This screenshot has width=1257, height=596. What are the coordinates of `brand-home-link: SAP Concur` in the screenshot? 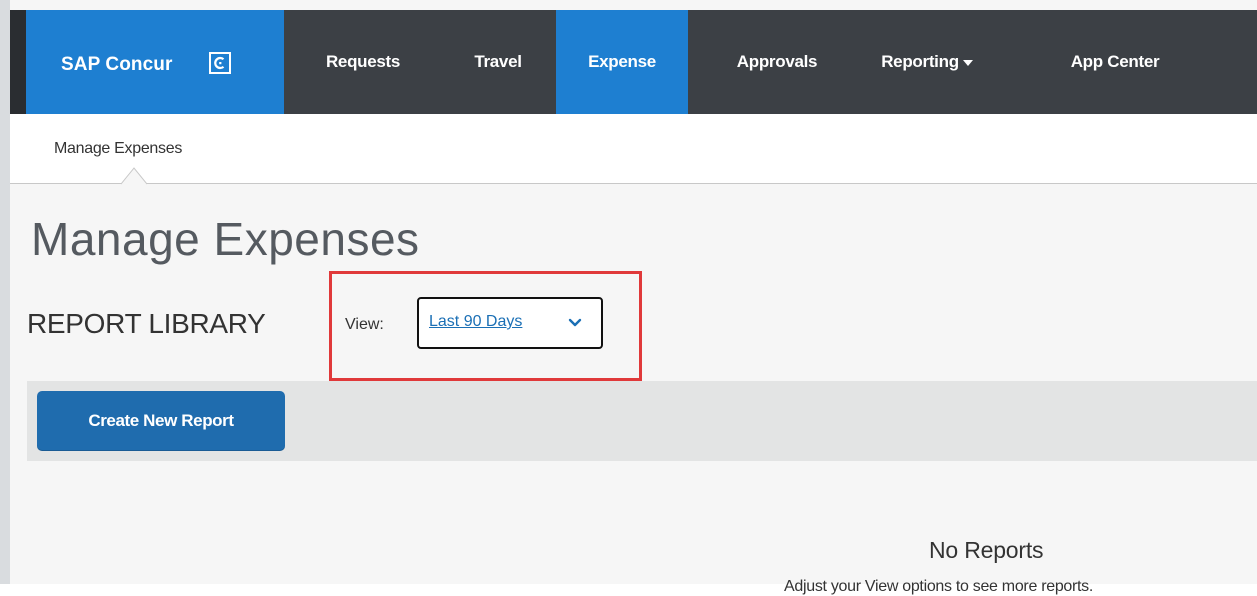 It's located at (155, 62).